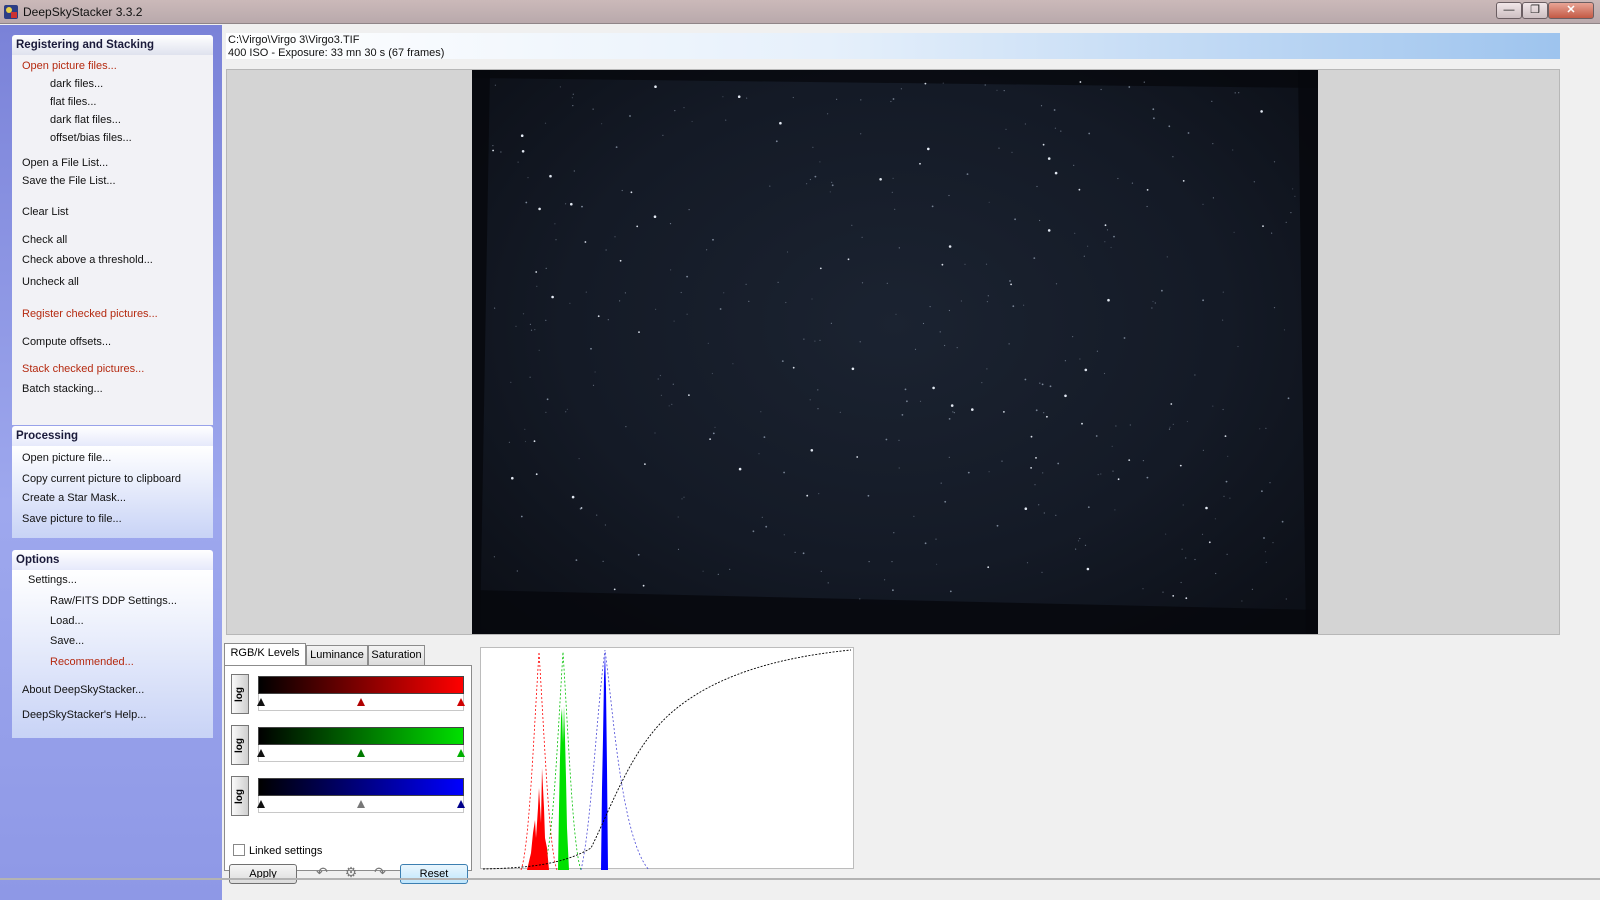 This screenshot has width=1600, height=900. What do you see at coordinates (1509, 10) in the screenshot?
I see `minimize-button: —` at bounding box center [1509, 10].